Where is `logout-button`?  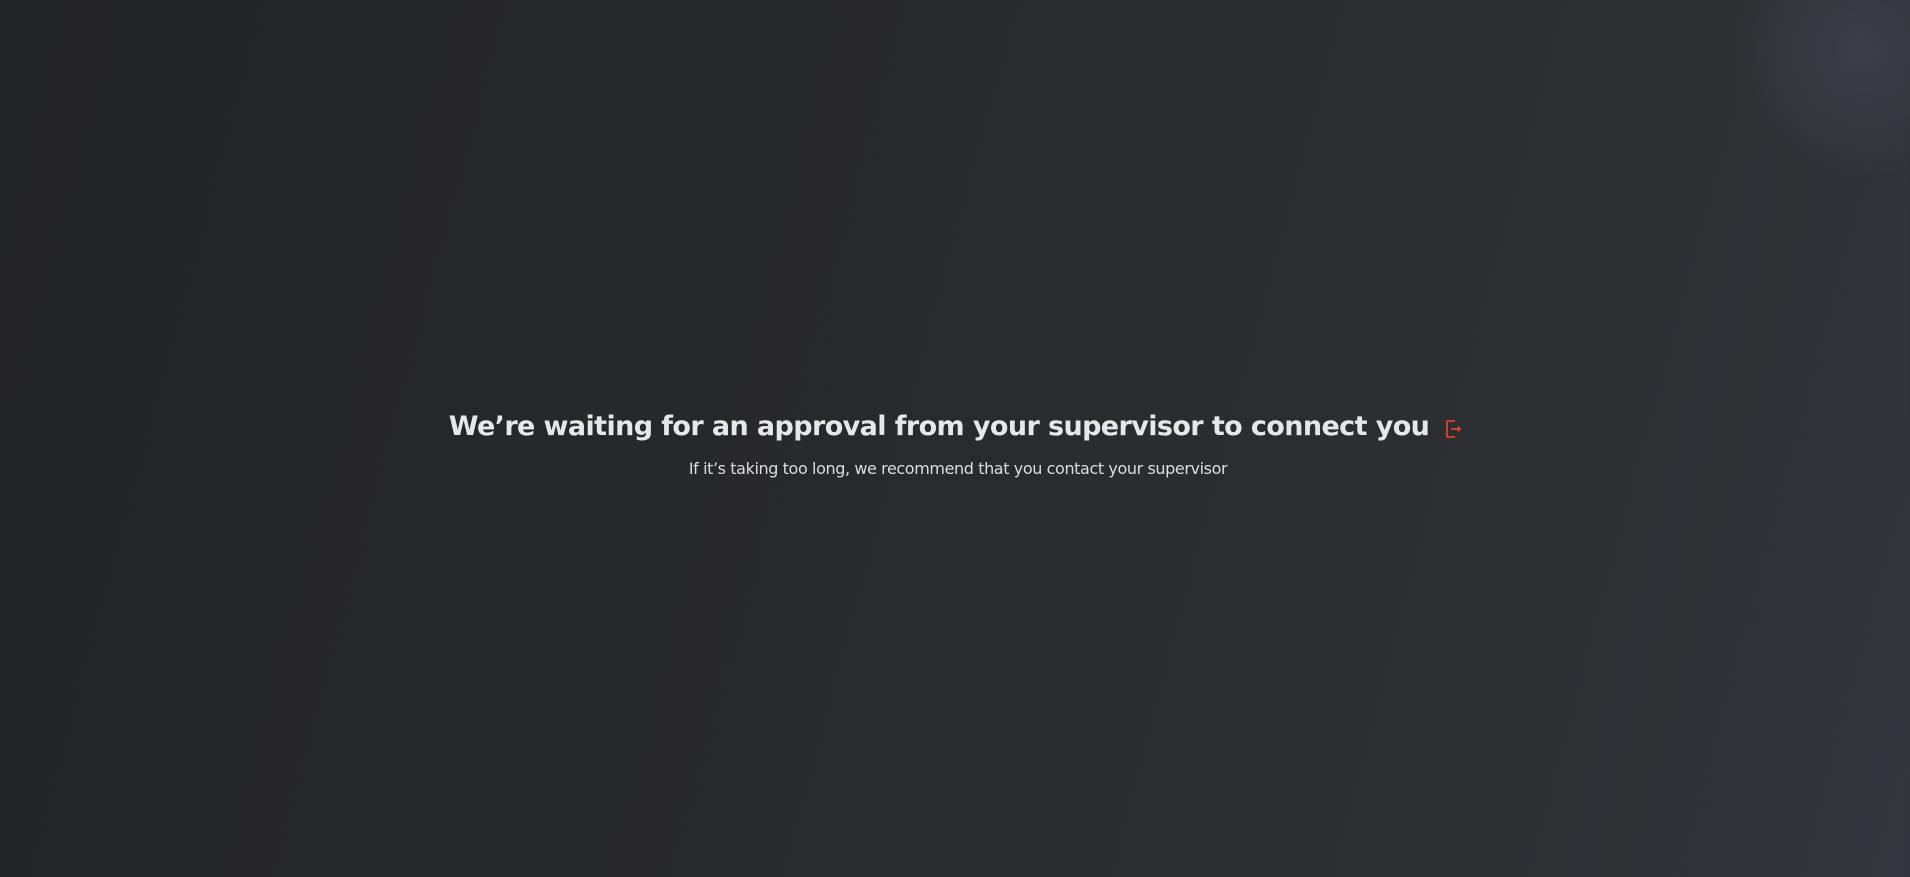 logout-button is located at coordinates (1454, 429).